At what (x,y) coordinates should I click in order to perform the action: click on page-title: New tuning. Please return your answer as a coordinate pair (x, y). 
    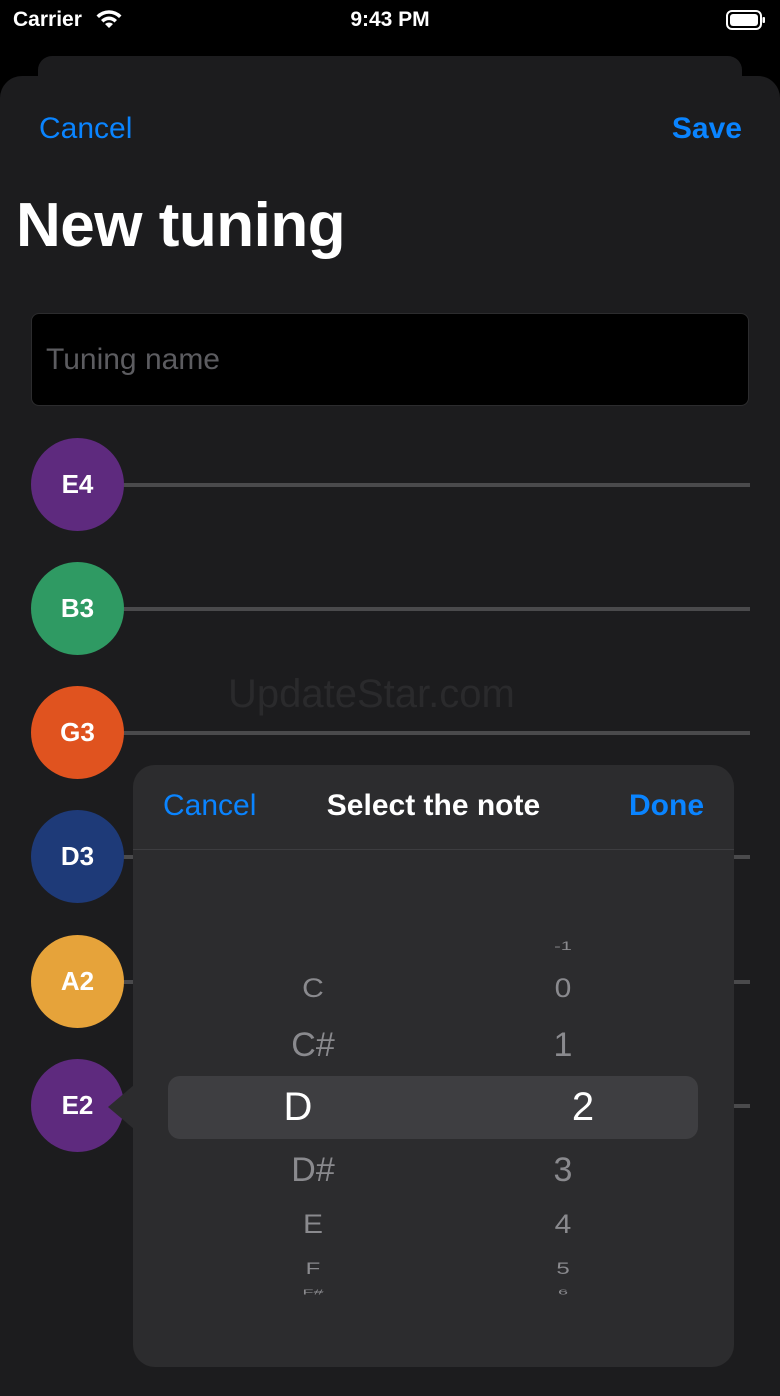
    Looking at the image, I should click on (181, 225).